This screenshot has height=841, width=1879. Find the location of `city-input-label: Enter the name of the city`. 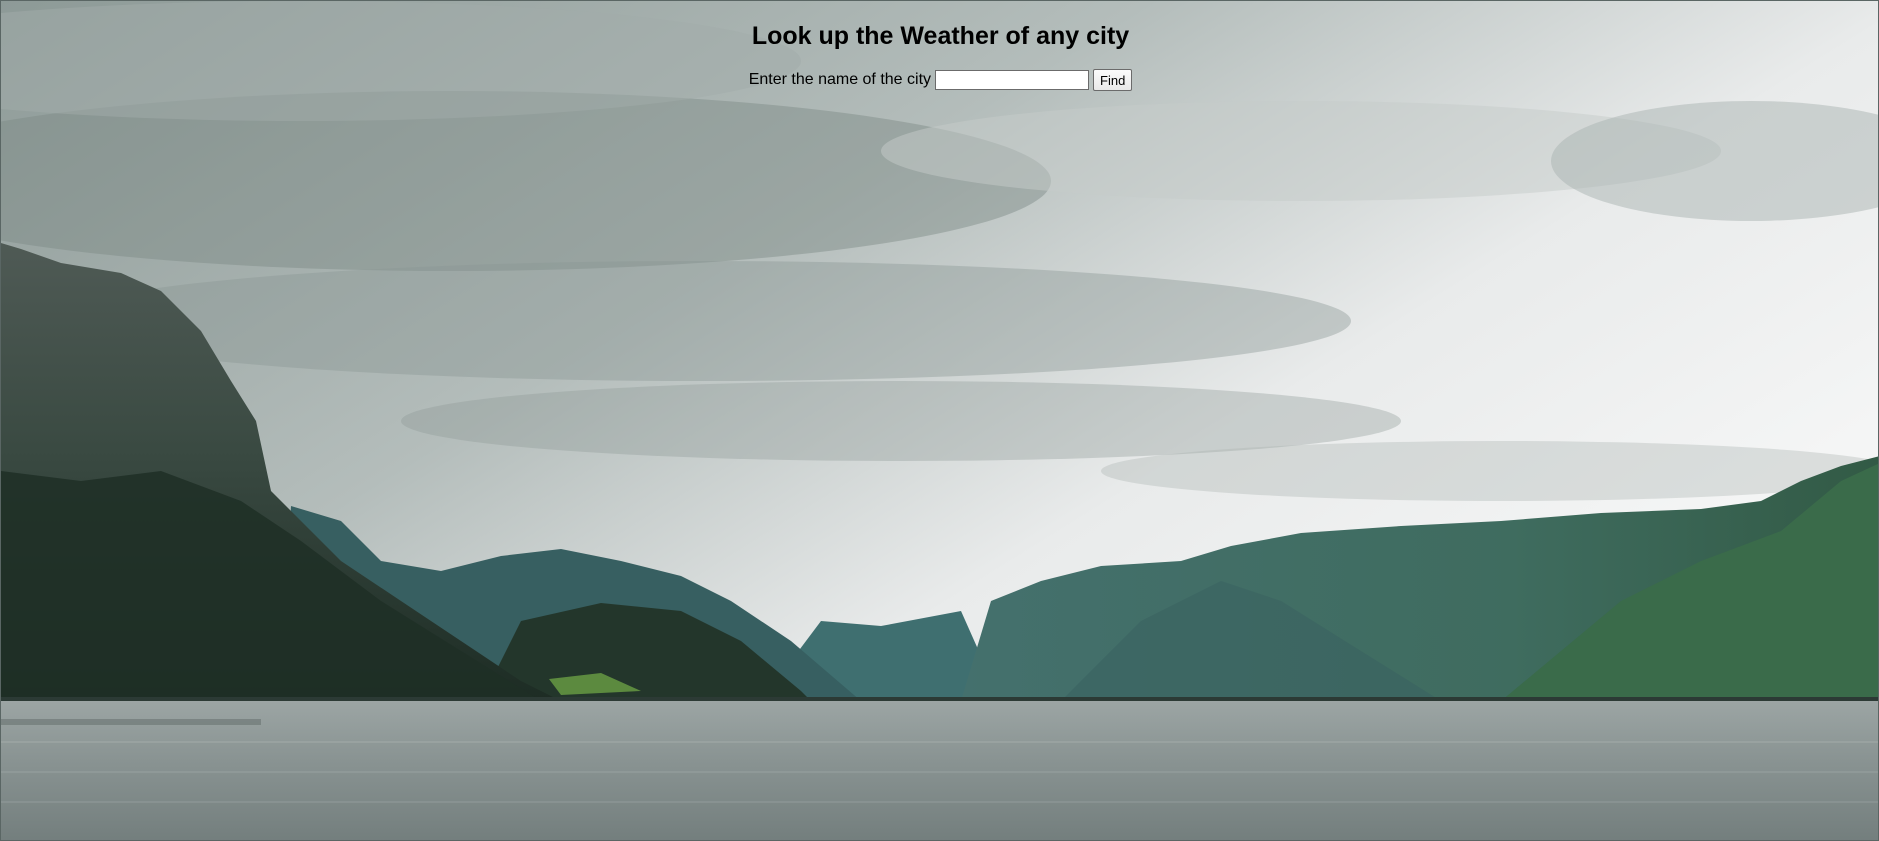

city-input-label: Enter the name of the city is located at coordinates (840, 79).